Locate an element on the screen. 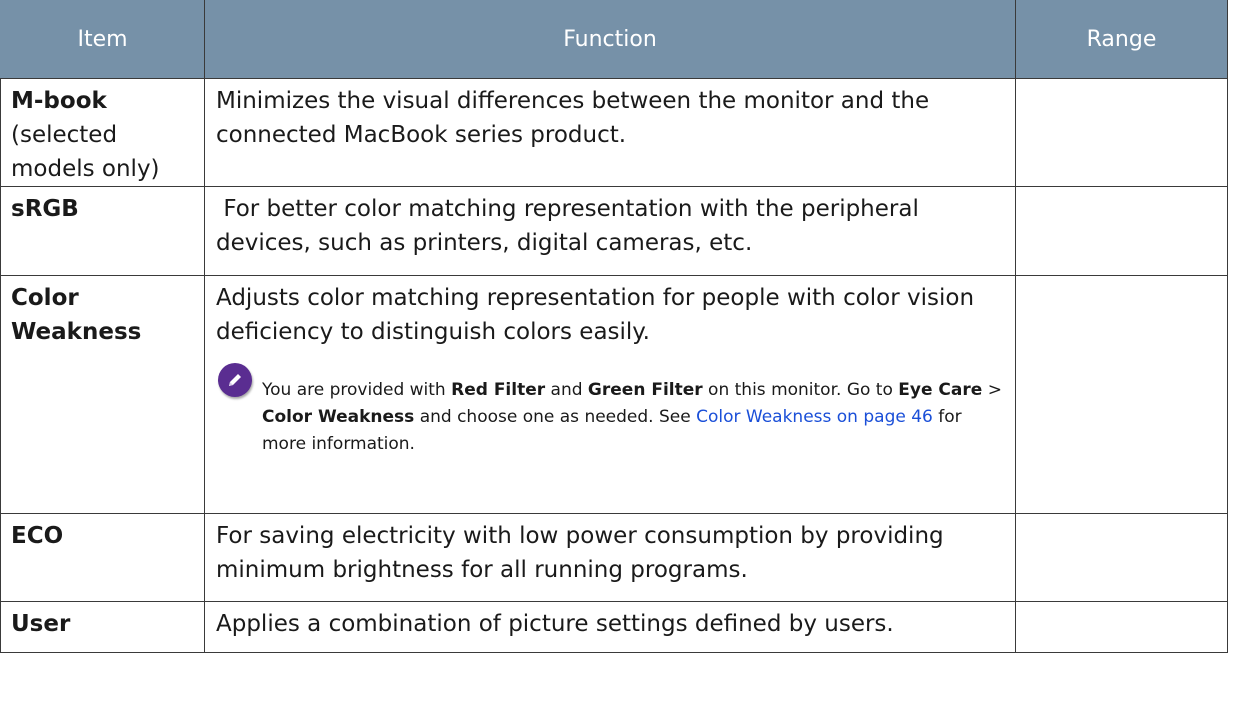  item-name: ECO is located at coordinates (37, 536).